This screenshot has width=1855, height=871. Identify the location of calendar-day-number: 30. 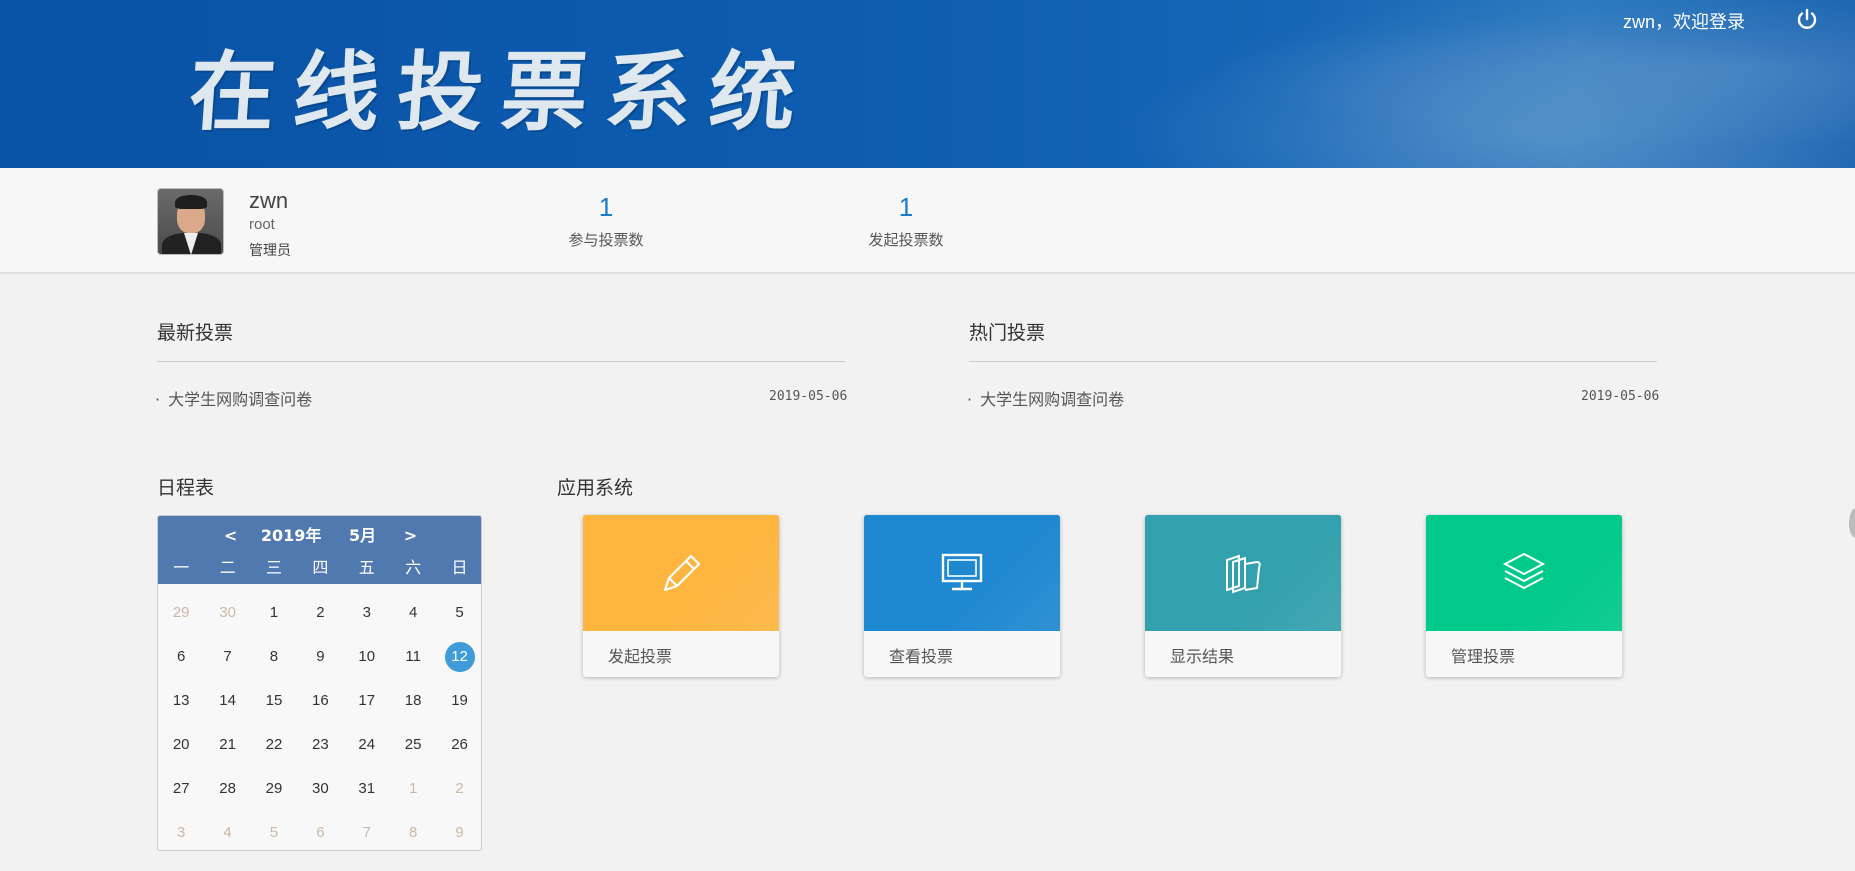
(320, 788).